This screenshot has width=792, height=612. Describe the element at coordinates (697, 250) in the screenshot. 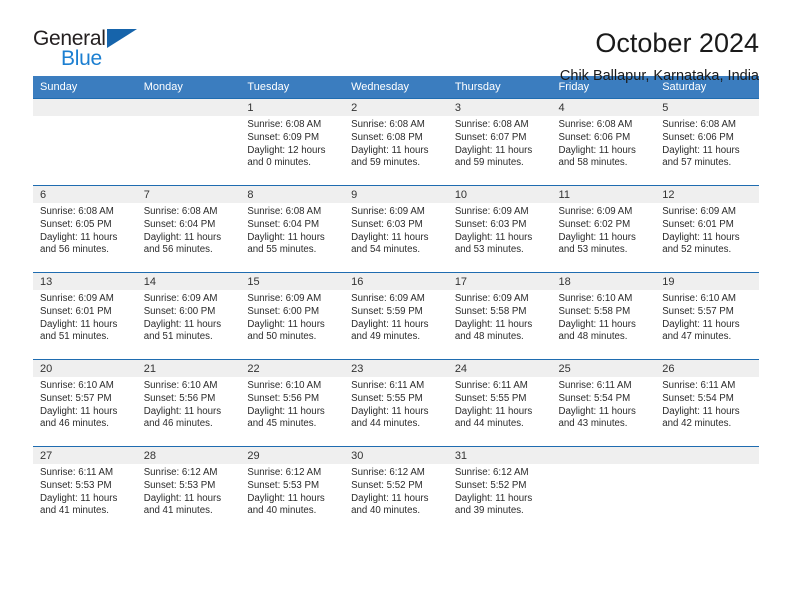

I see `daylight-duration-line2: and 52 minutes.` at that location.